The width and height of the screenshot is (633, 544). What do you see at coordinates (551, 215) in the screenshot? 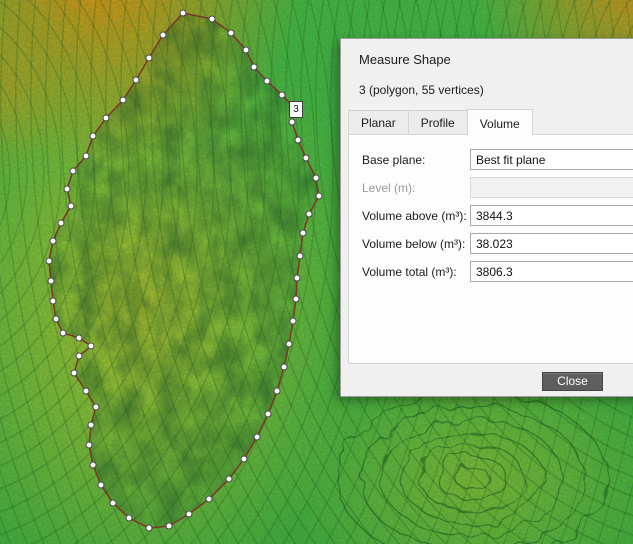
I see `volume-above-input` at bounding box center [551, 215].